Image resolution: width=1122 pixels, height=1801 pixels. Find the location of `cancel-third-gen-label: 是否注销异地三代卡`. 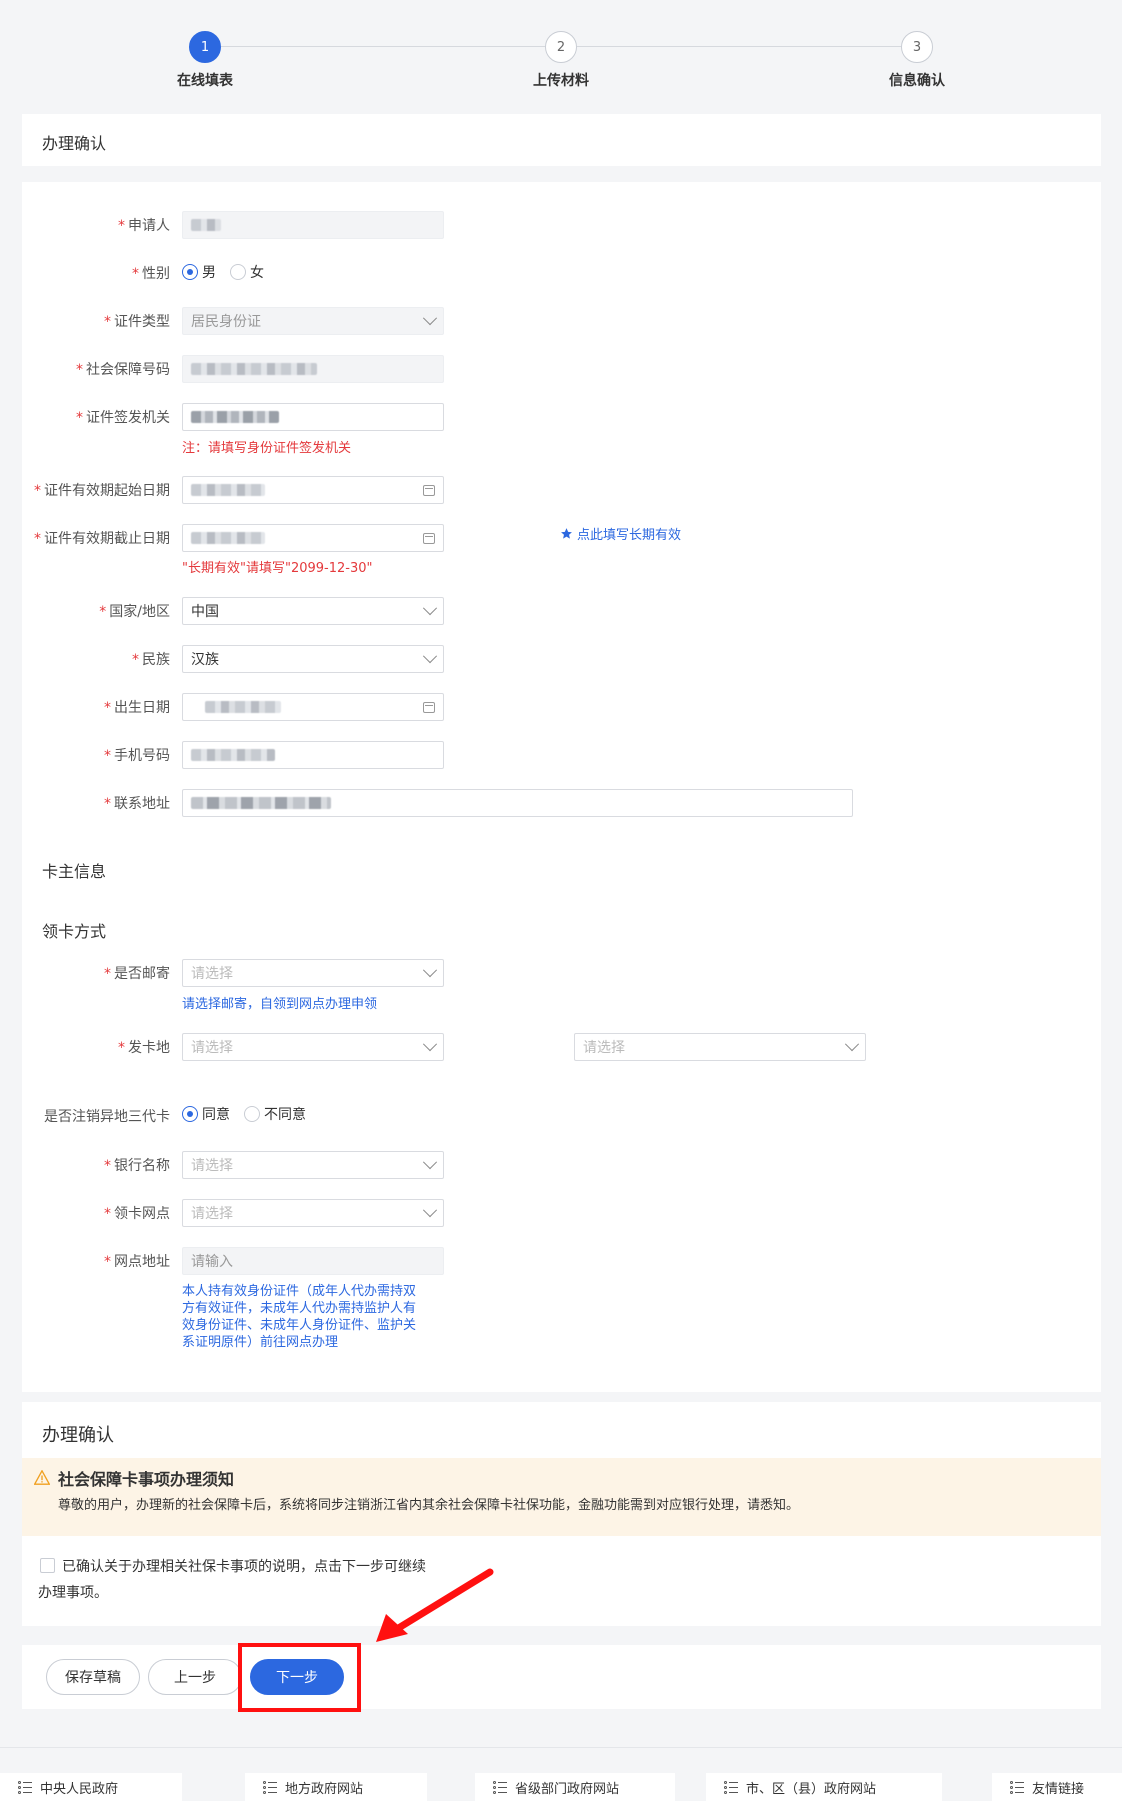

cancel-third-gen-label: 是否注销异地三代卡 is located at coordinates (107, 1117).